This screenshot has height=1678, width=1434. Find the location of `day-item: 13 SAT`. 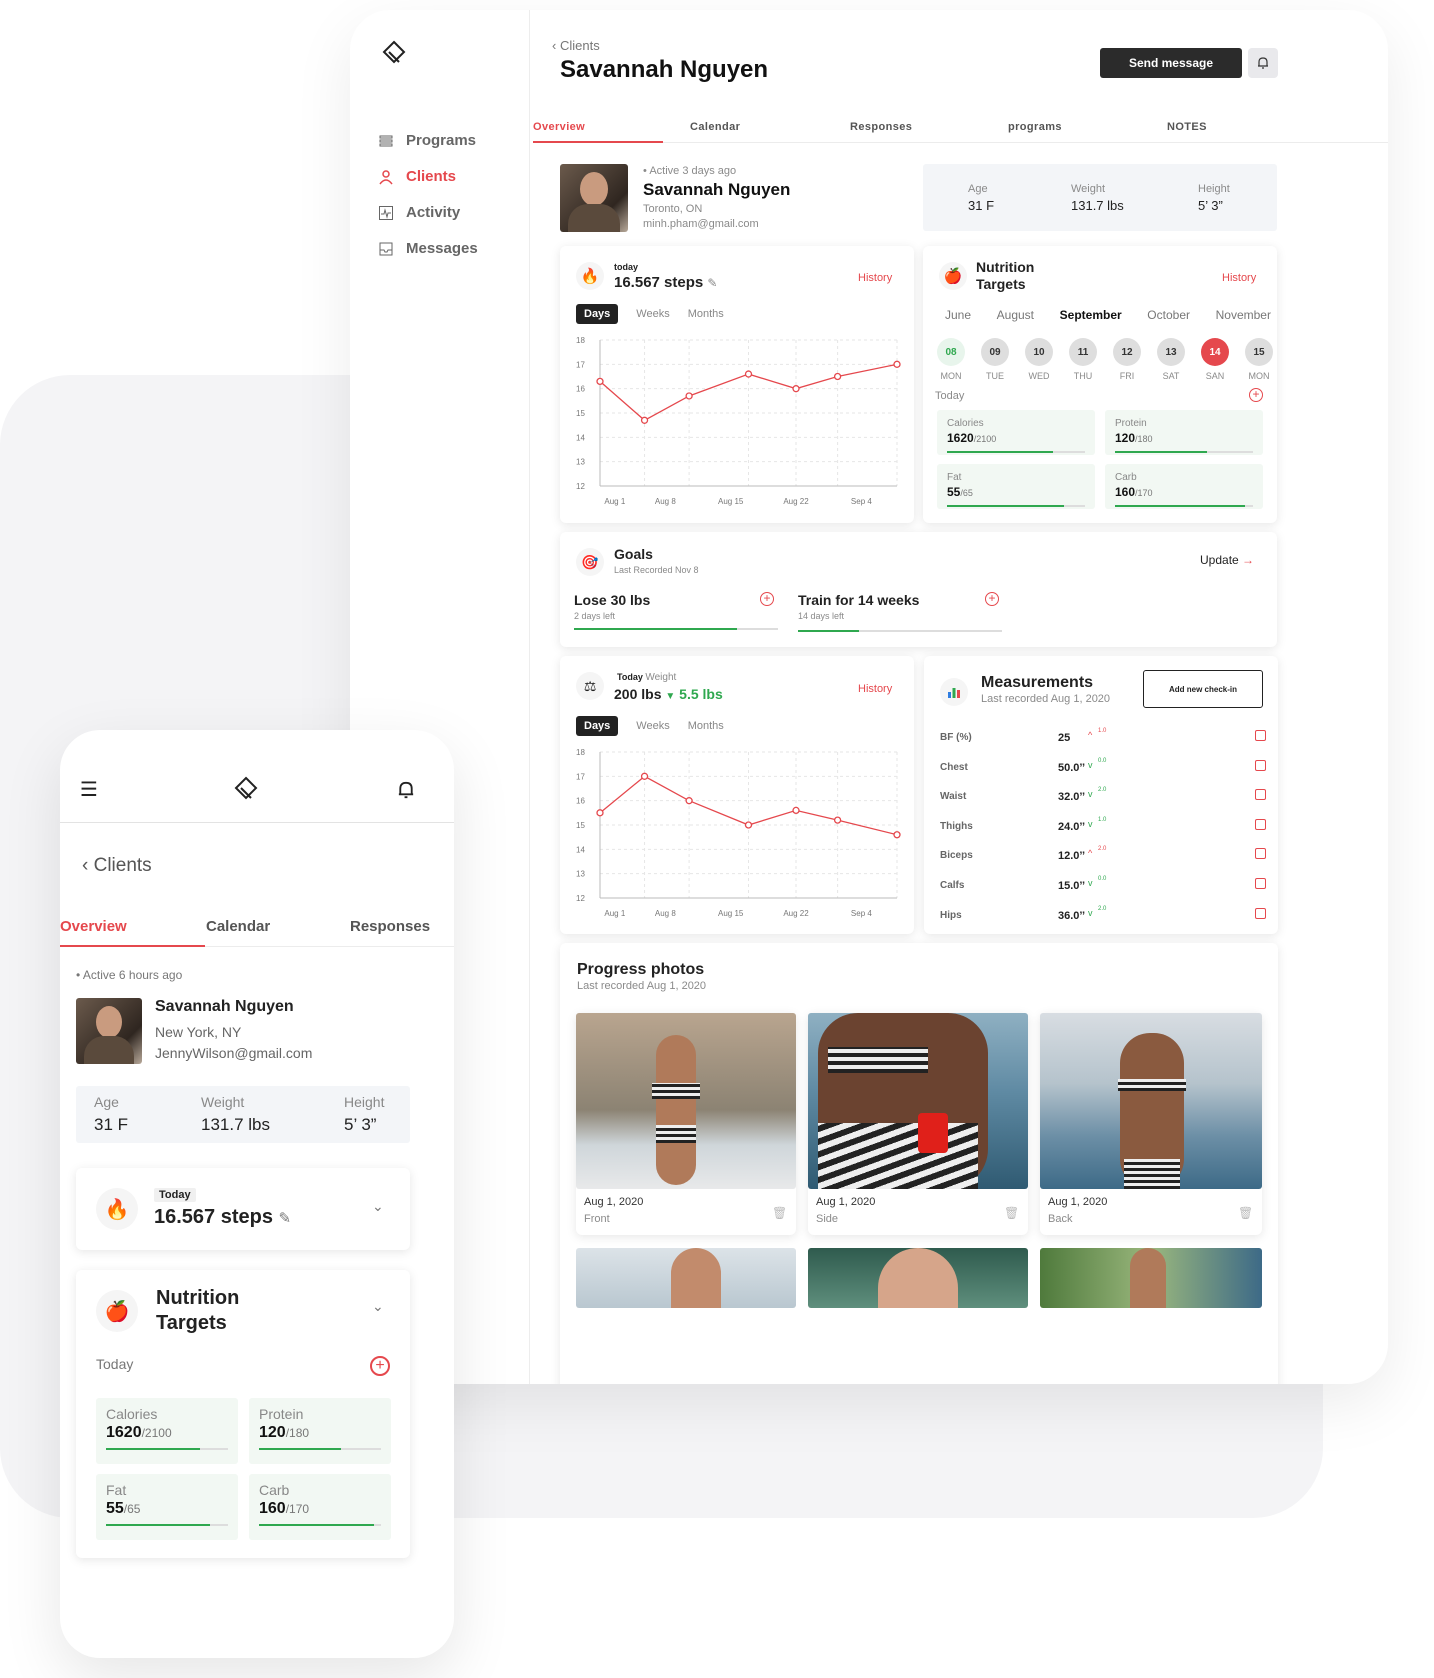

day-item: 13 SAT is located at coordinates (1171, 359).